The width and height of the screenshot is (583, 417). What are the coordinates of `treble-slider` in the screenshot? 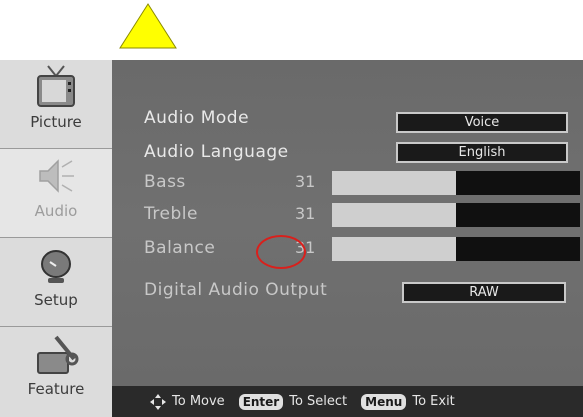 It's located at (456, 215).